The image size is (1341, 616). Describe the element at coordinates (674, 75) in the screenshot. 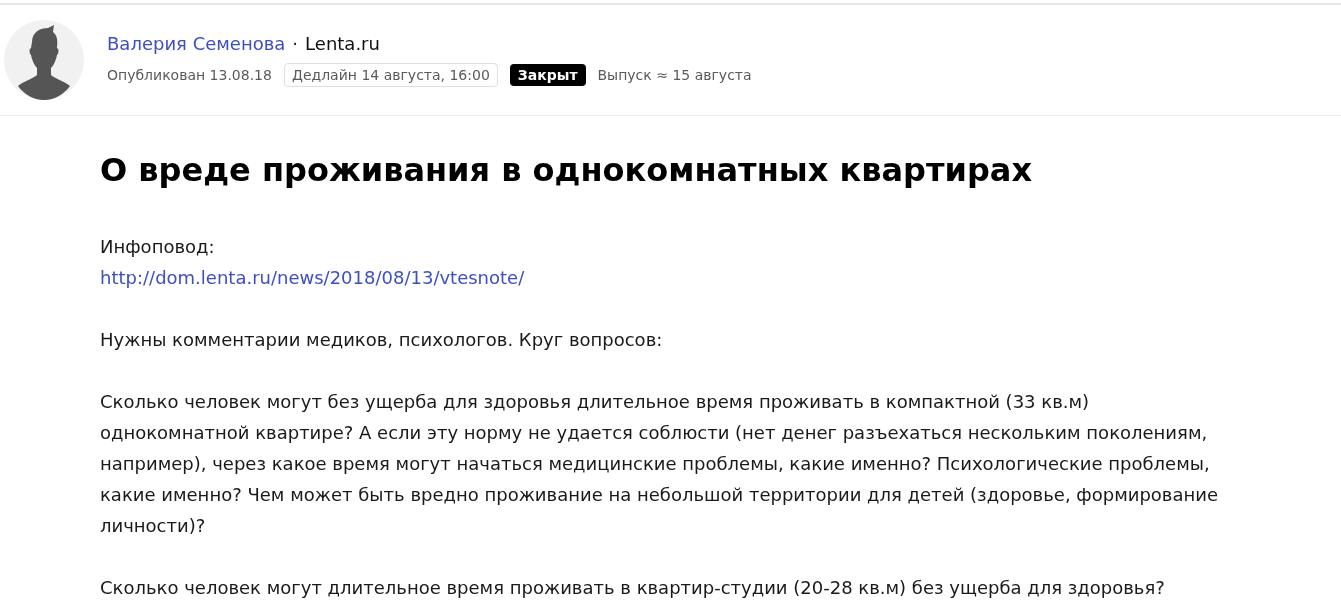

I see `release-date: Выпуск ≈ 15 августа` at that location.